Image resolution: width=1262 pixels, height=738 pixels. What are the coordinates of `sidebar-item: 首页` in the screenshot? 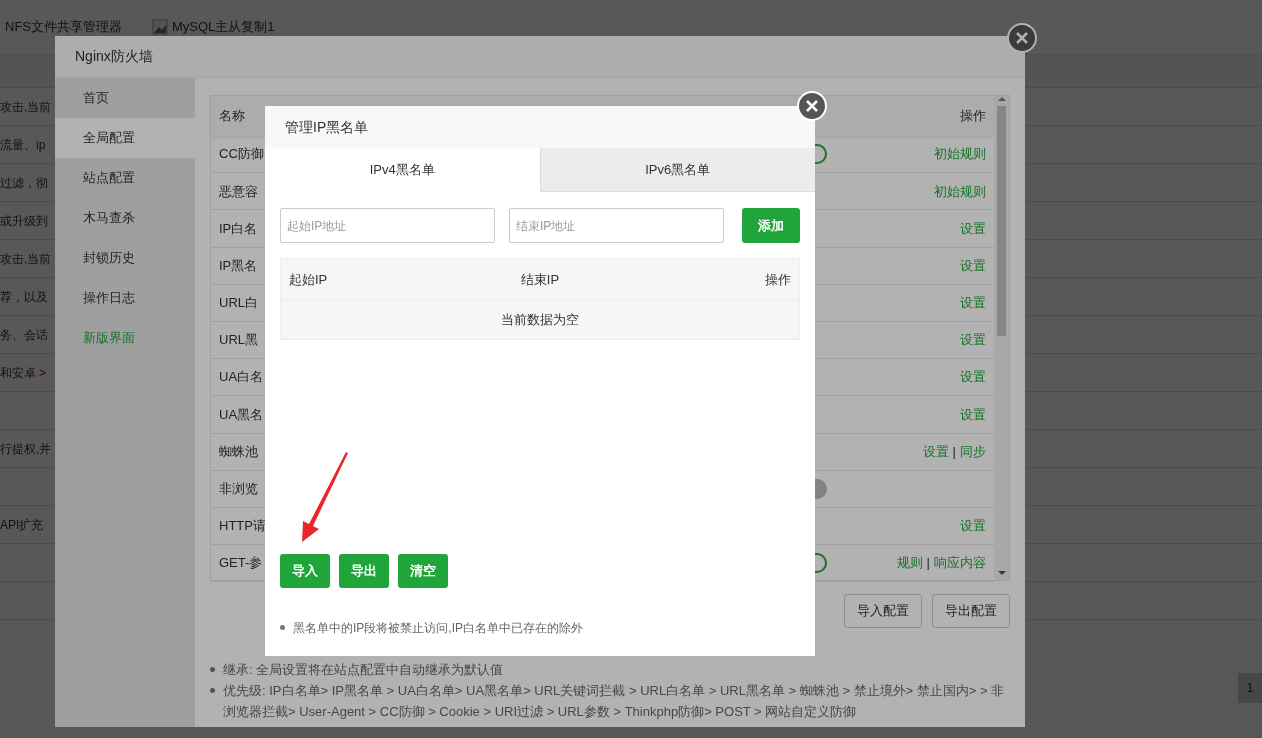 It's located at (125, 98).